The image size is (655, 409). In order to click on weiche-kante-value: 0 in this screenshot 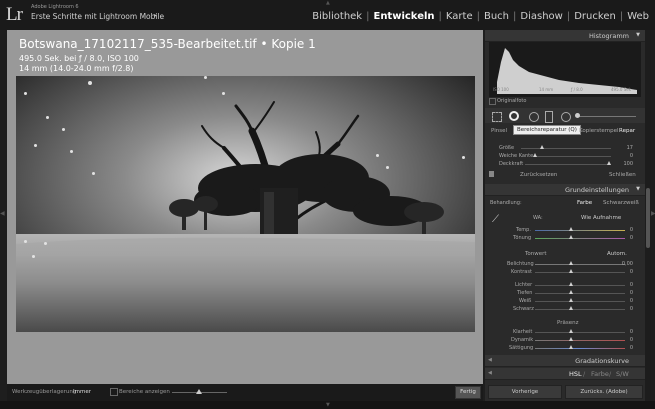, I will do `click(623, 156)`.